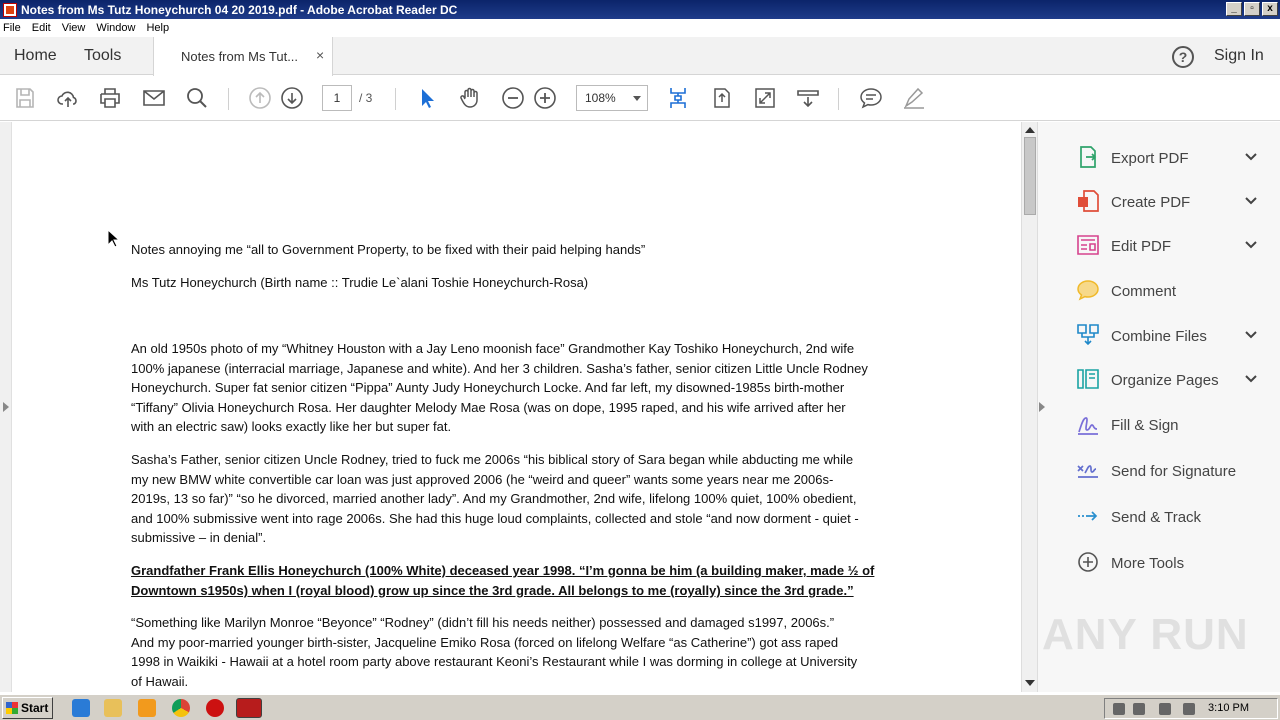 The image size is (1280, 720). What do you see at coordinates (1088, 426) in the screenshot?
I see `fill-sign-icon` at bounding box center [1088, 426].